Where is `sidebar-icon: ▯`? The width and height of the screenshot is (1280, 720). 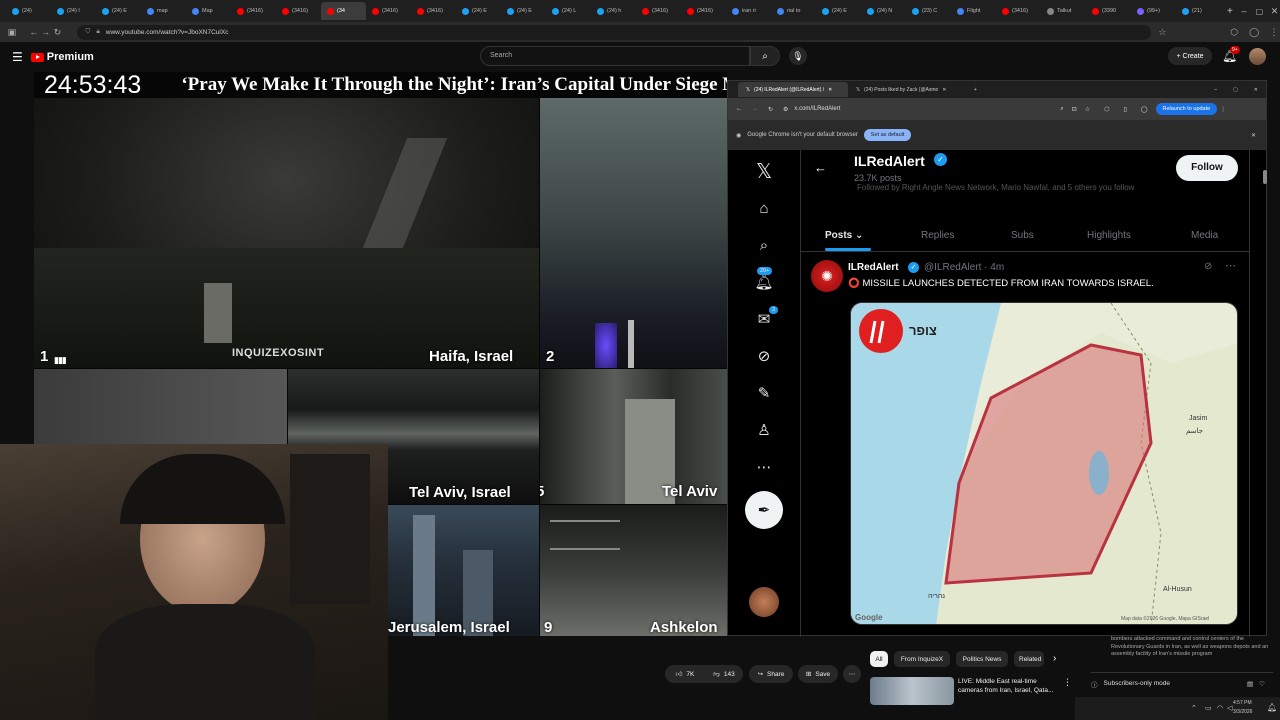
sidebar-icon: ▯ is located at coordinates (1124, 109).